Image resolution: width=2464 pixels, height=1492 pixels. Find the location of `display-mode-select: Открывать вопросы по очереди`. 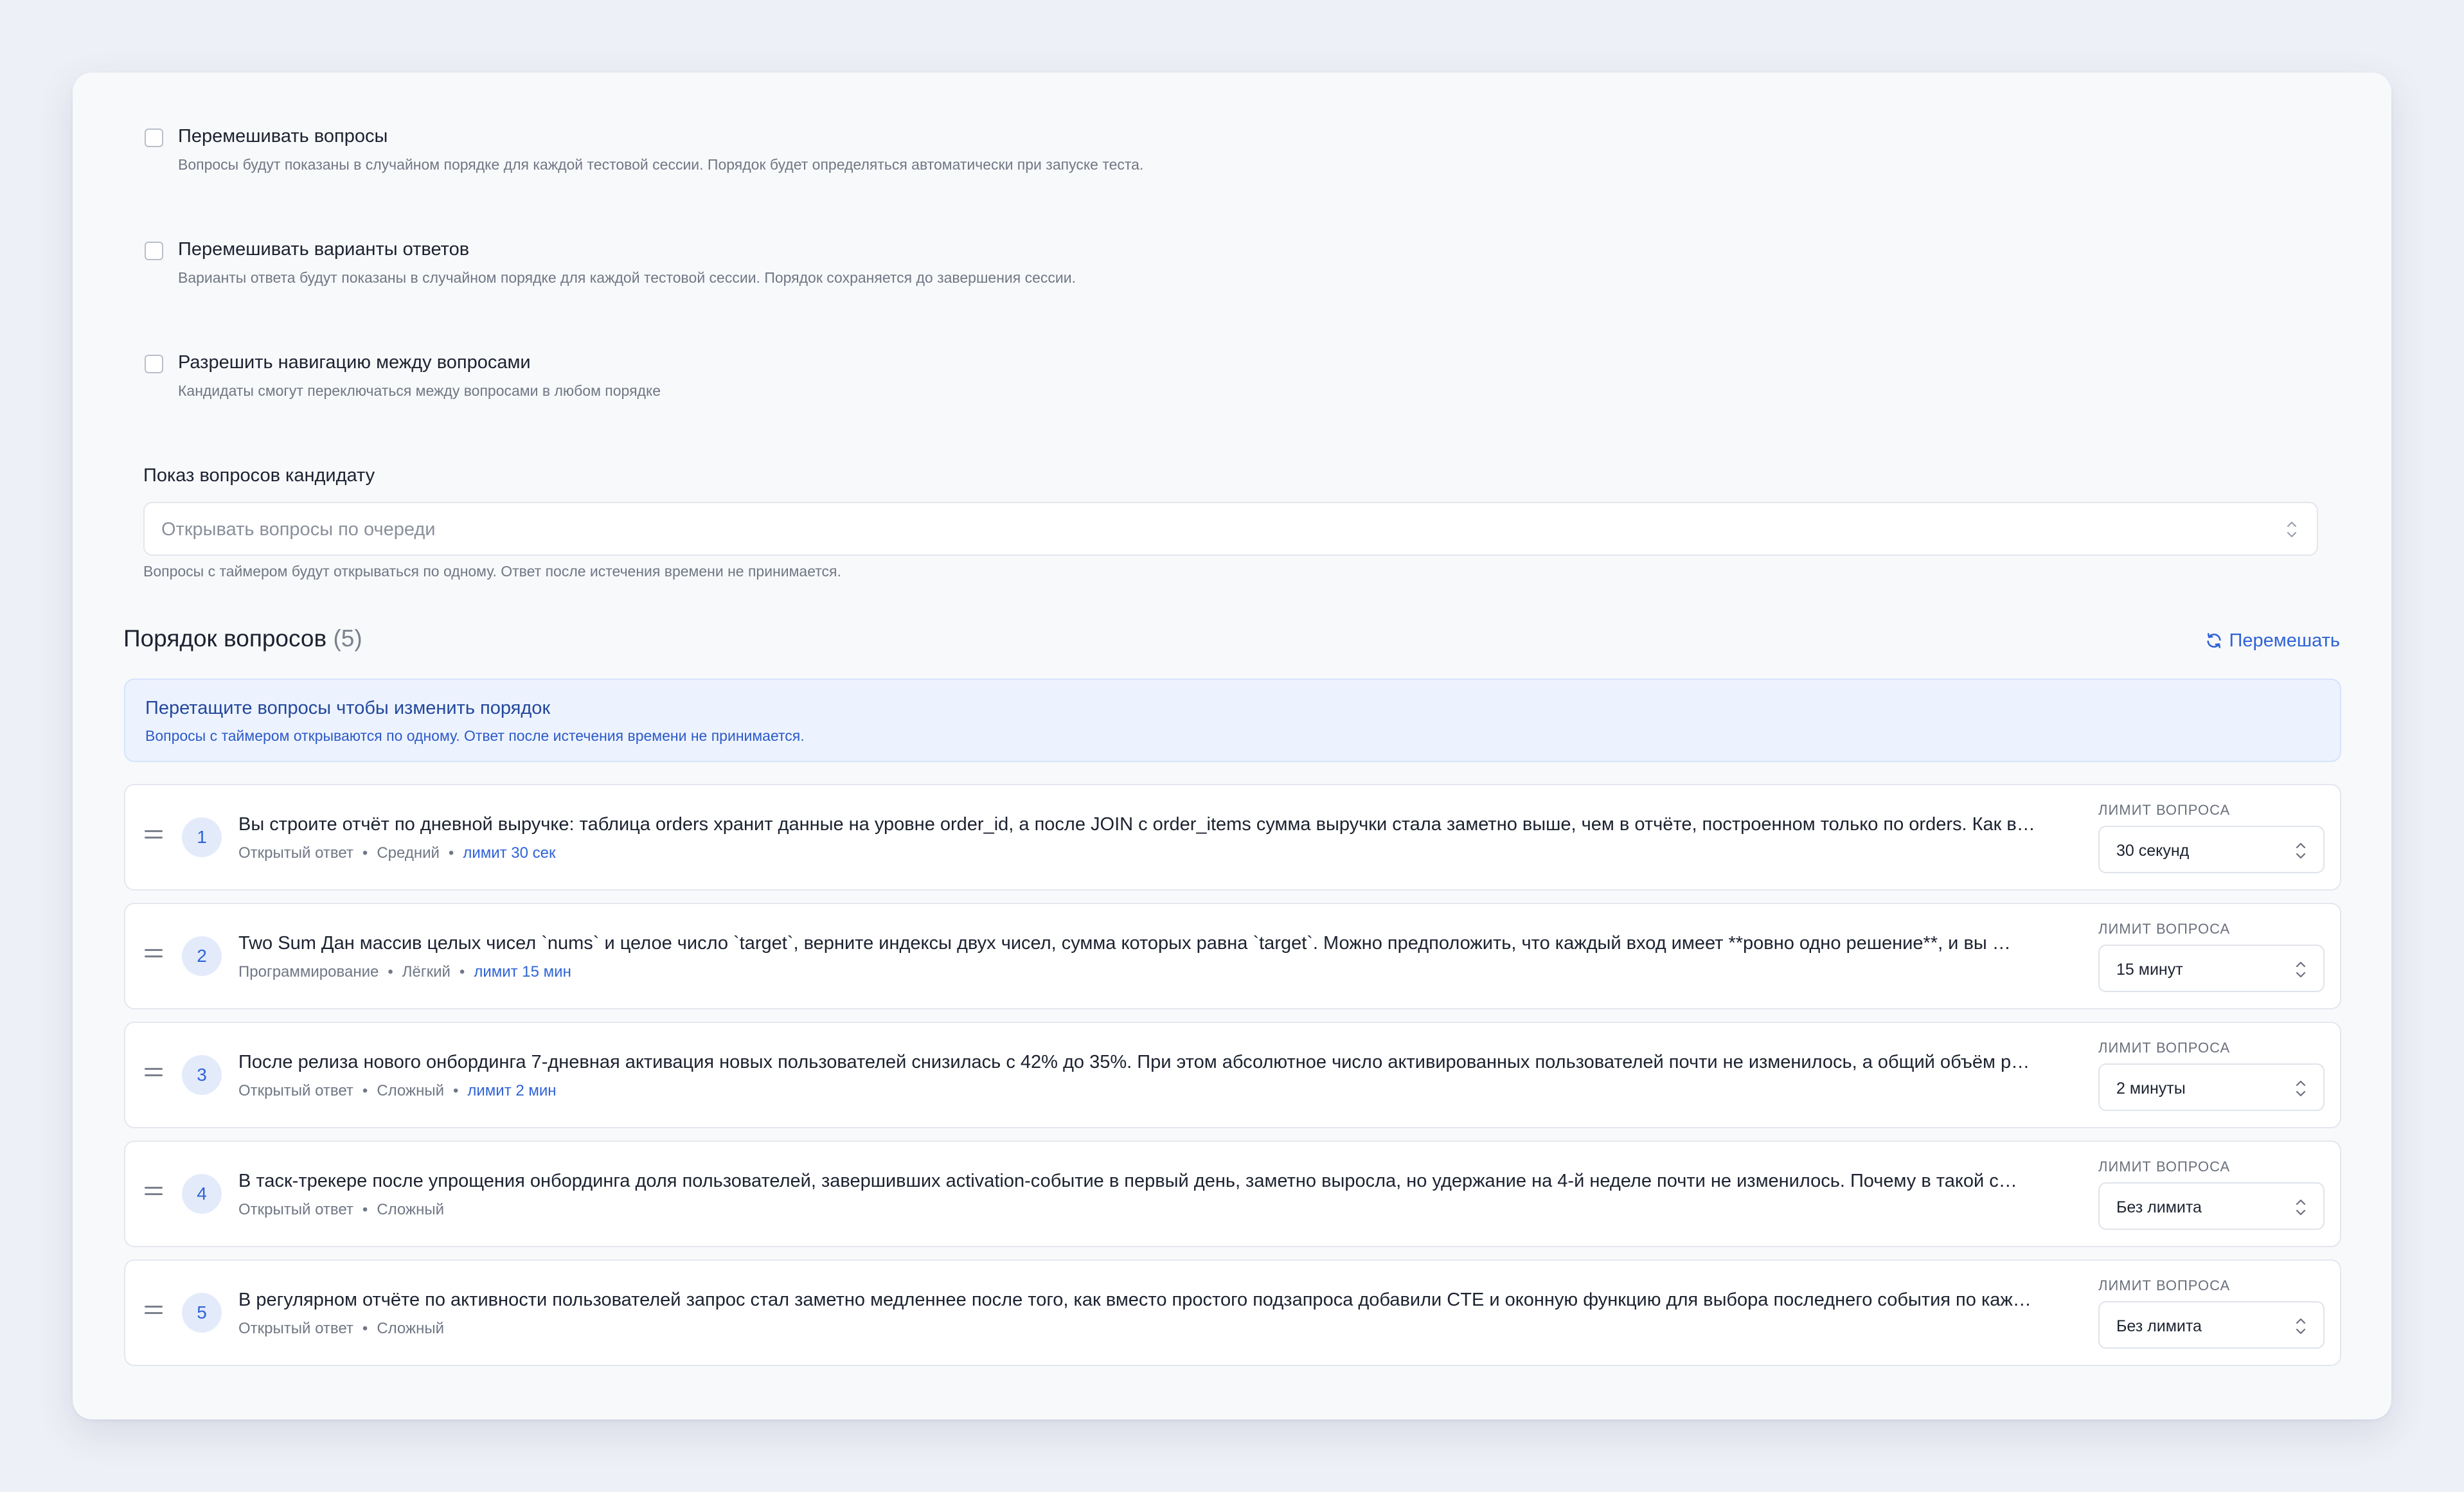

display-mode-select: Открывать вопросы по очереди is located at coordinates (1230, 529).